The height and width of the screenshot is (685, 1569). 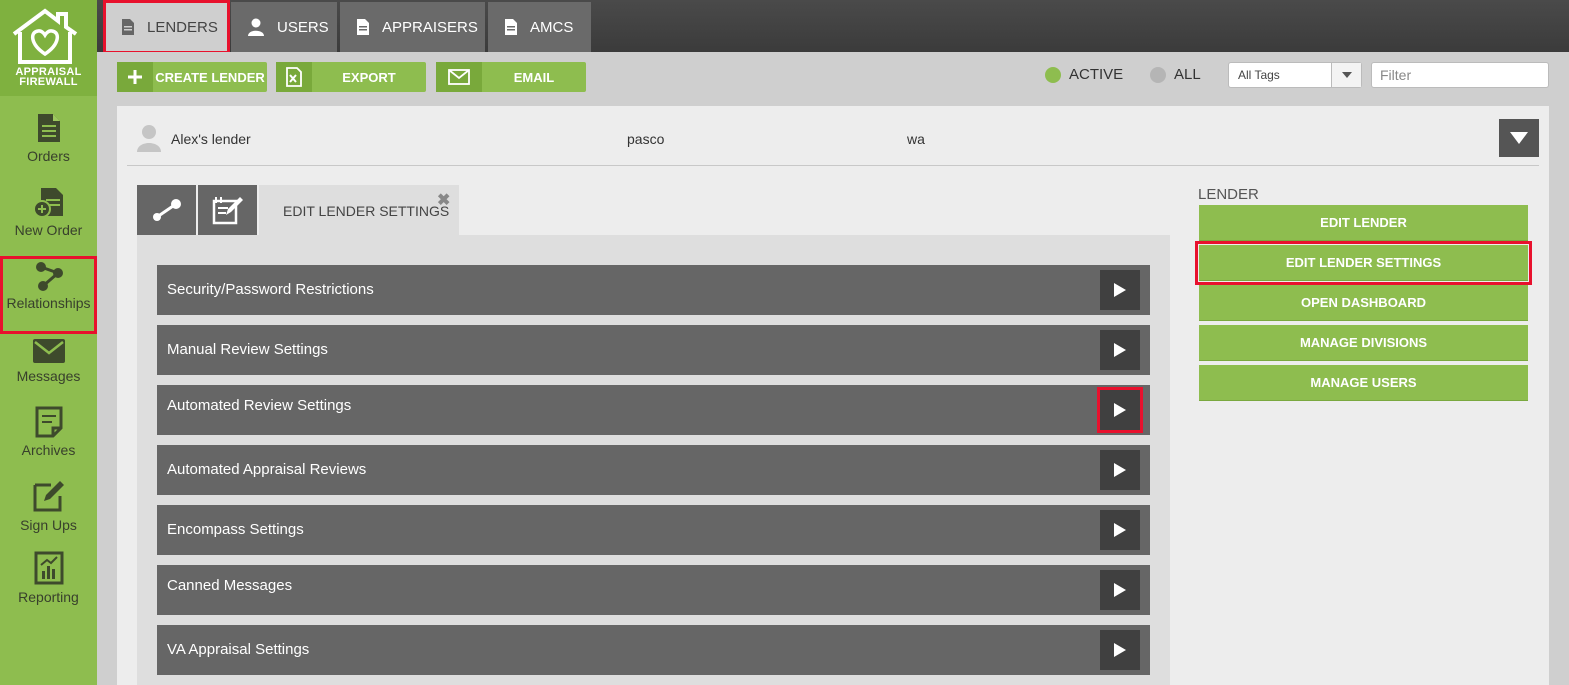 What do you see at coordinates (916, 139) in the screenshot?
I see `lender-state: wa` at bounding box center [916, 139].